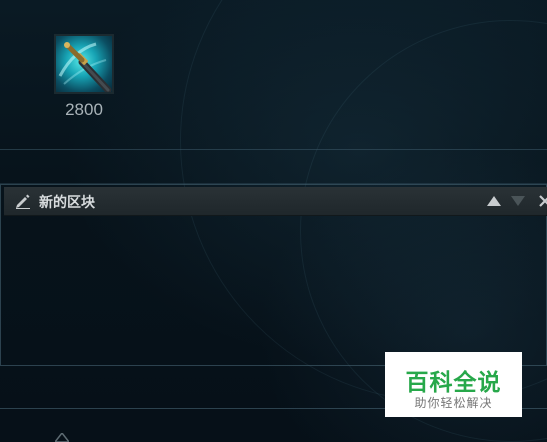 Image resolution: width=547 pixels, height=442 pixels. I want to click on item-slot, so click(84, 64).